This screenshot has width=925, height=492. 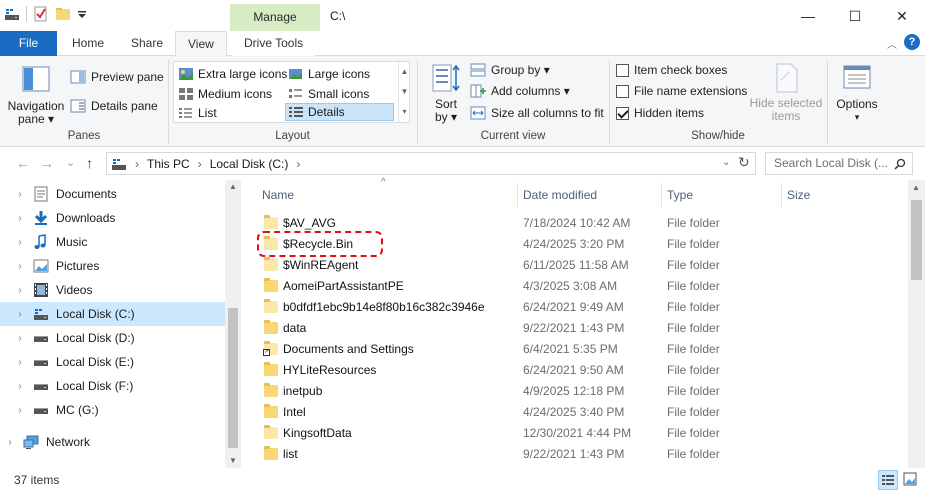 What do you see at coordinates (201, 44) in the screenshot?
I see `tab-view: View` at bounding box center [201, 44].